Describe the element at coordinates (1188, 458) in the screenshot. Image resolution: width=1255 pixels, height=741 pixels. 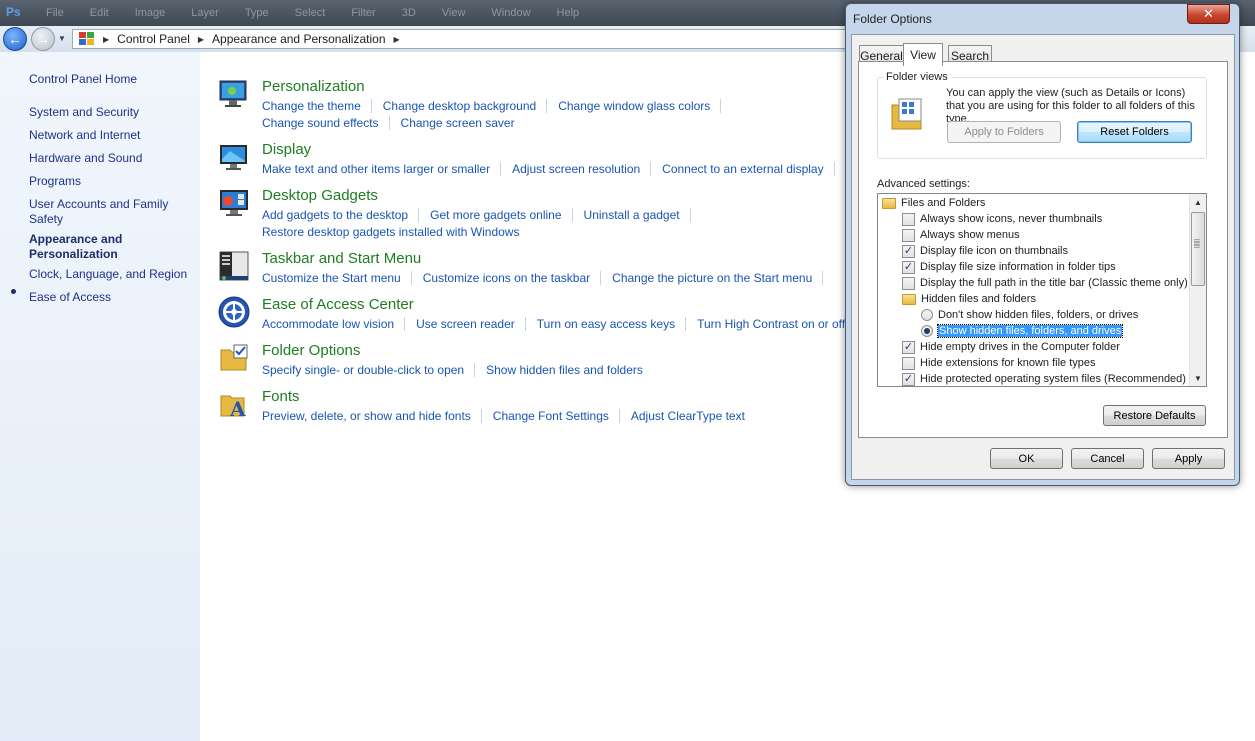
I see `apply-button: Apply` at that location.